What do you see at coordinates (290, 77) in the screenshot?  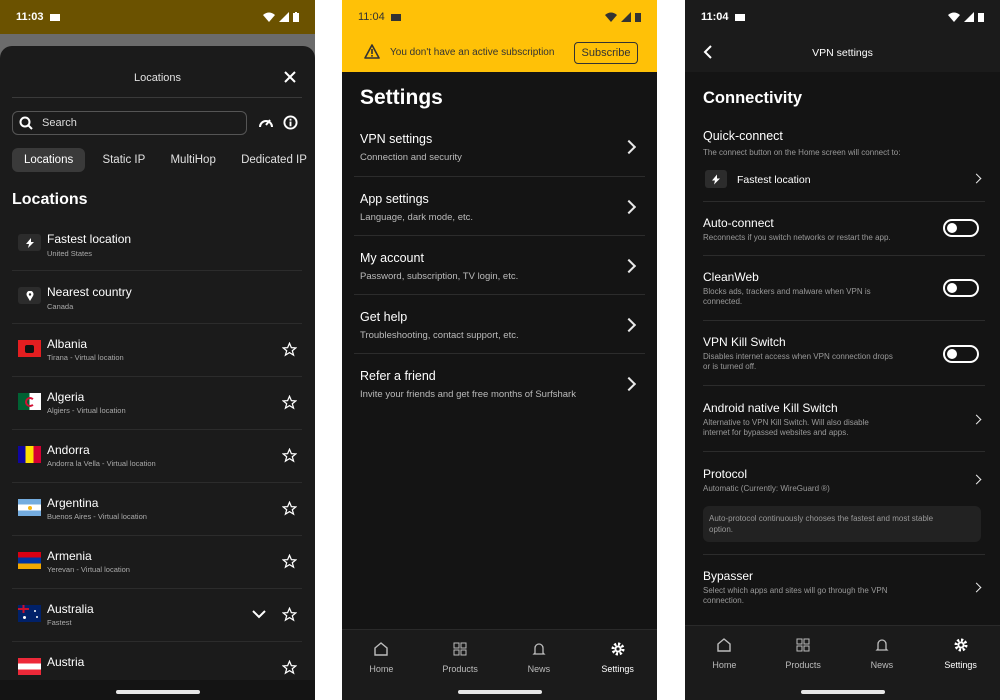 I see `close-icon` at bounding box center [290, 77].